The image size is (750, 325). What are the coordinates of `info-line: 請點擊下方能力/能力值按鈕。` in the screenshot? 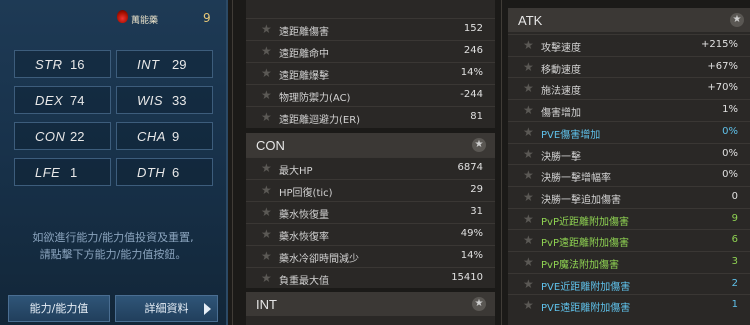 It's located at (113, 254).